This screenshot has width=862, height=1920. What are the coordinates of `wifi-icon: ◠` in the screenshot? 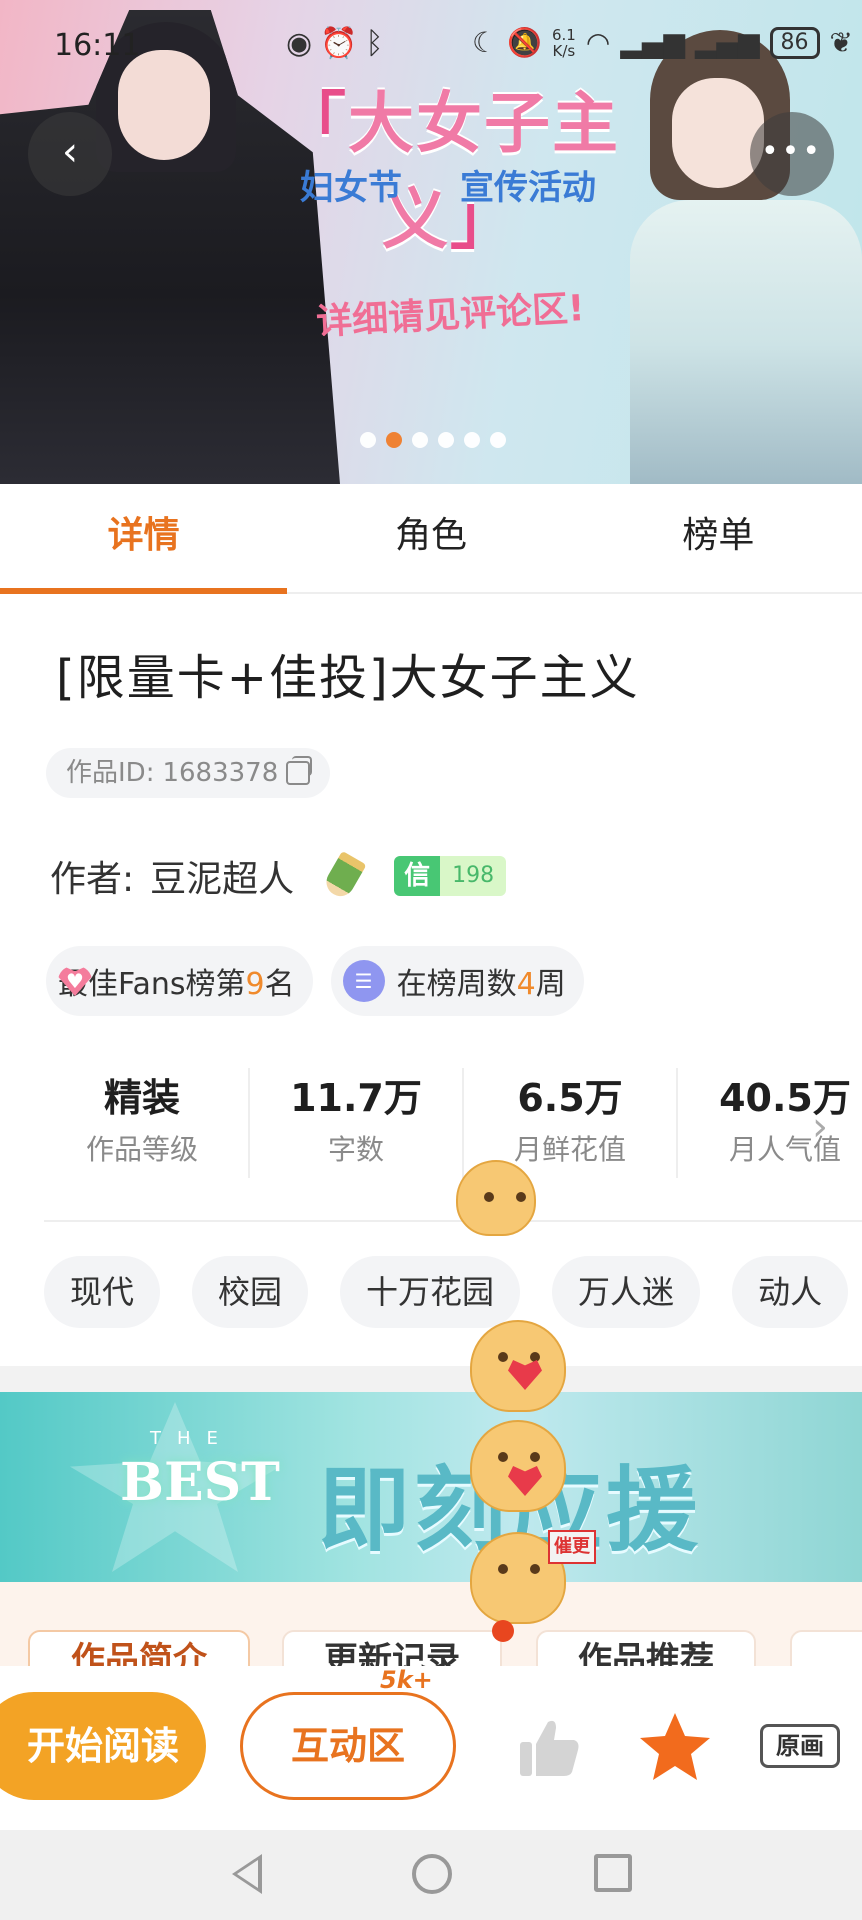 It's located at (598, 42).